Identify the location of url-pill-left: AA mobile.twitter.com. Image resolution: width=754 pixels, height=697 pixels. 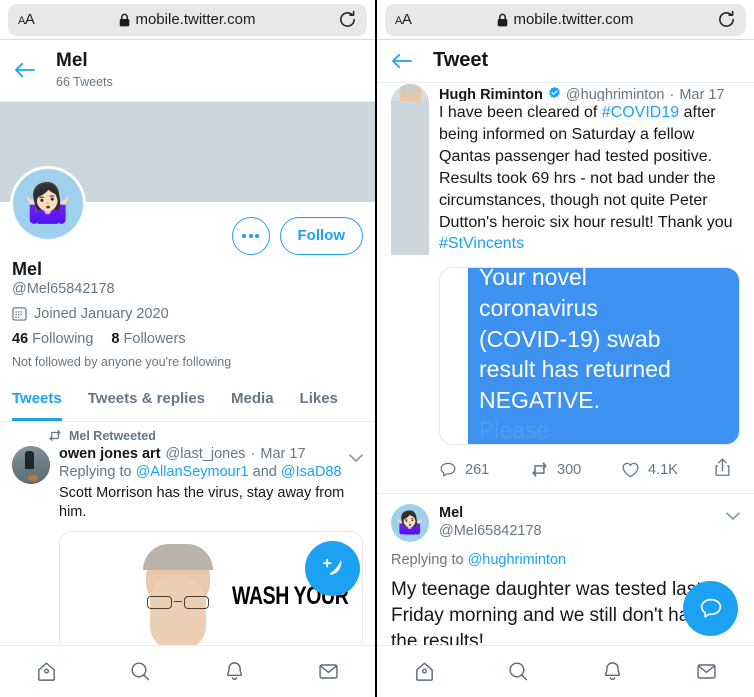
(187, 19).